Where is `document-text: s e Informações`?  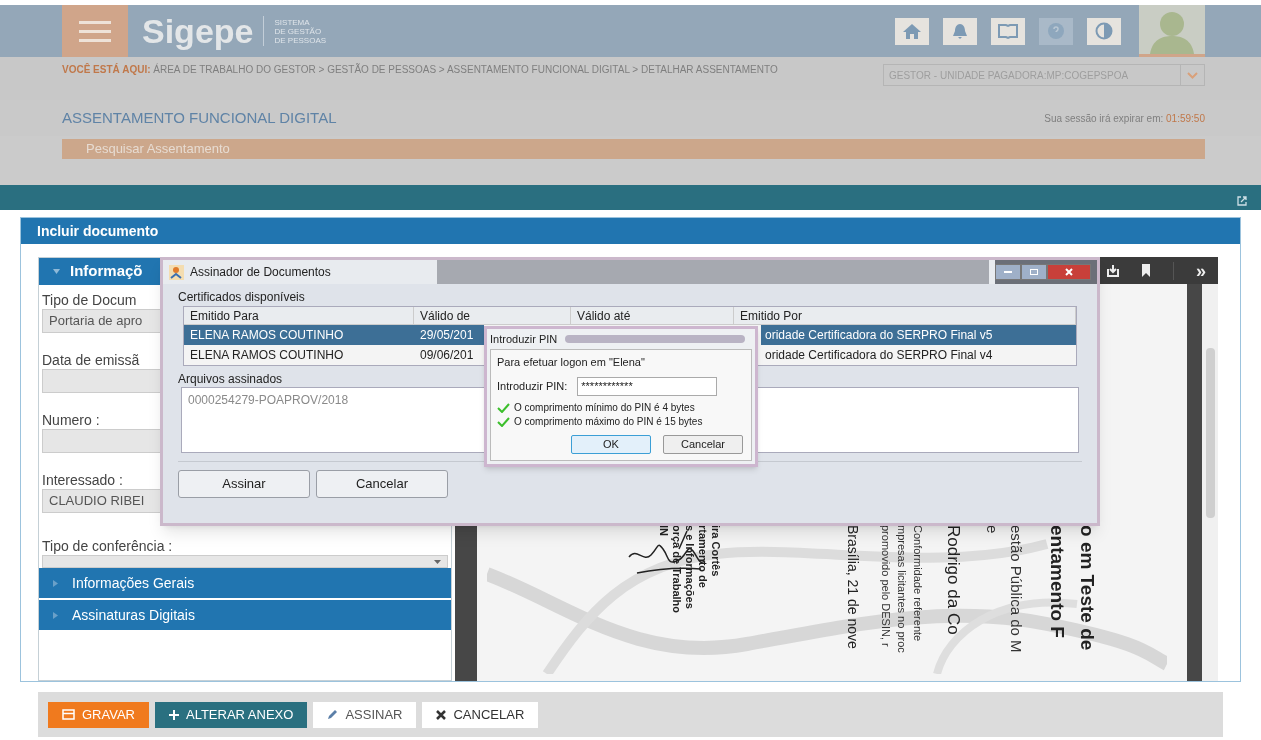 document-text: s e Informações is located at coordinates (689, 568).